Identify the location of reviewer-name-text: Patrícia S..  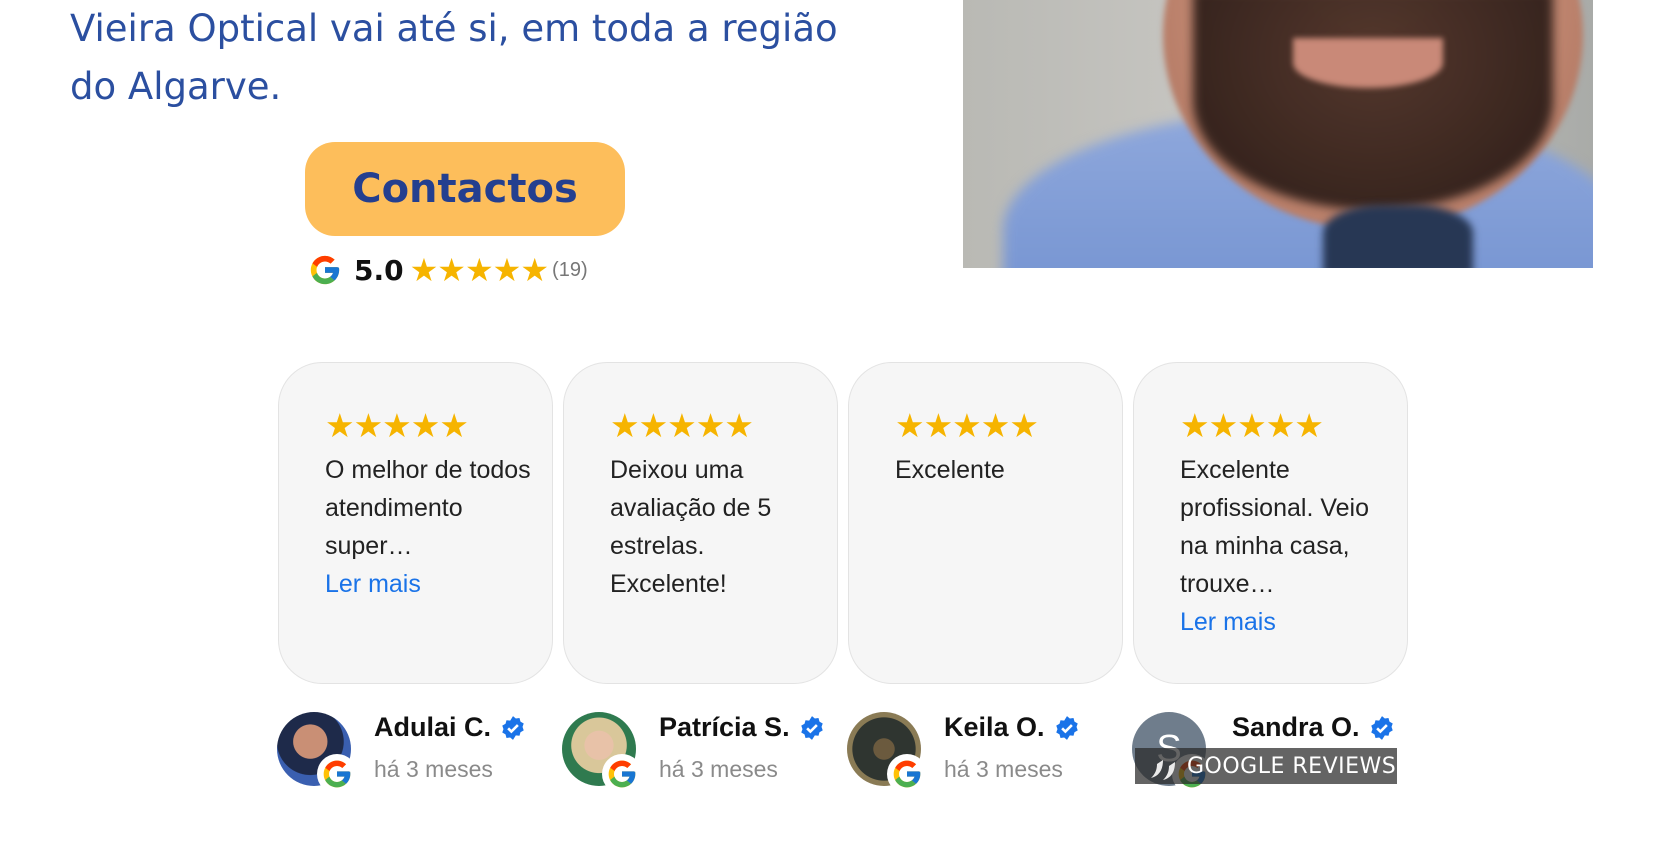
(724, 727).